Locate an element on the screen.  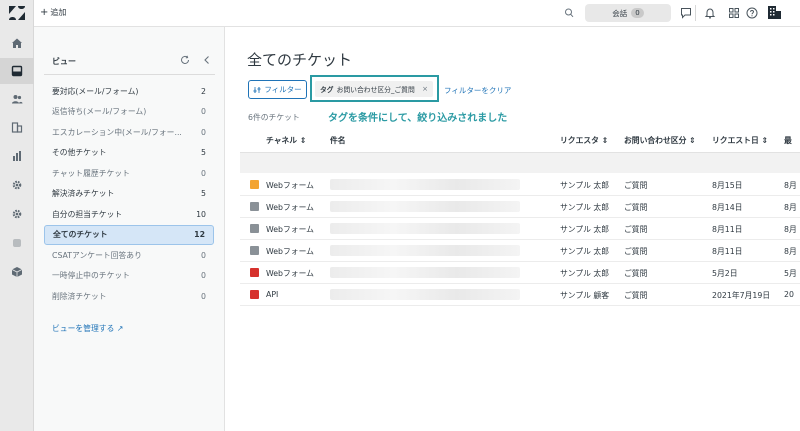
external-link-icon: ↗ is located at coordinates (120, 328).